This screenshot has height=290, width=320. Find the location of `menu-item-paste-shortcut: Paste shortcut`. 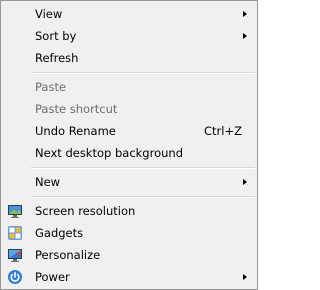

menu-item-paste-shortcut: Paste shortcut is located at coordinates (129, 109).